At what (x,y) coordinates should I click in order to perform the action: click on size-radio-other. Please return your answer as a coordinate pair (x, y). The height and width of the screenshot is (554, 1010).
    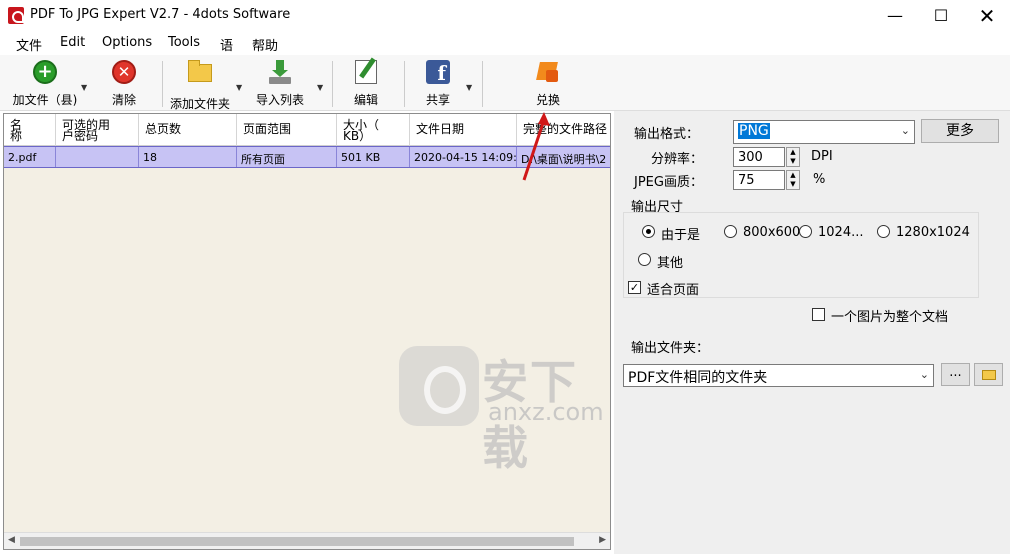
    Looking at the image, I should click on (644, 259).